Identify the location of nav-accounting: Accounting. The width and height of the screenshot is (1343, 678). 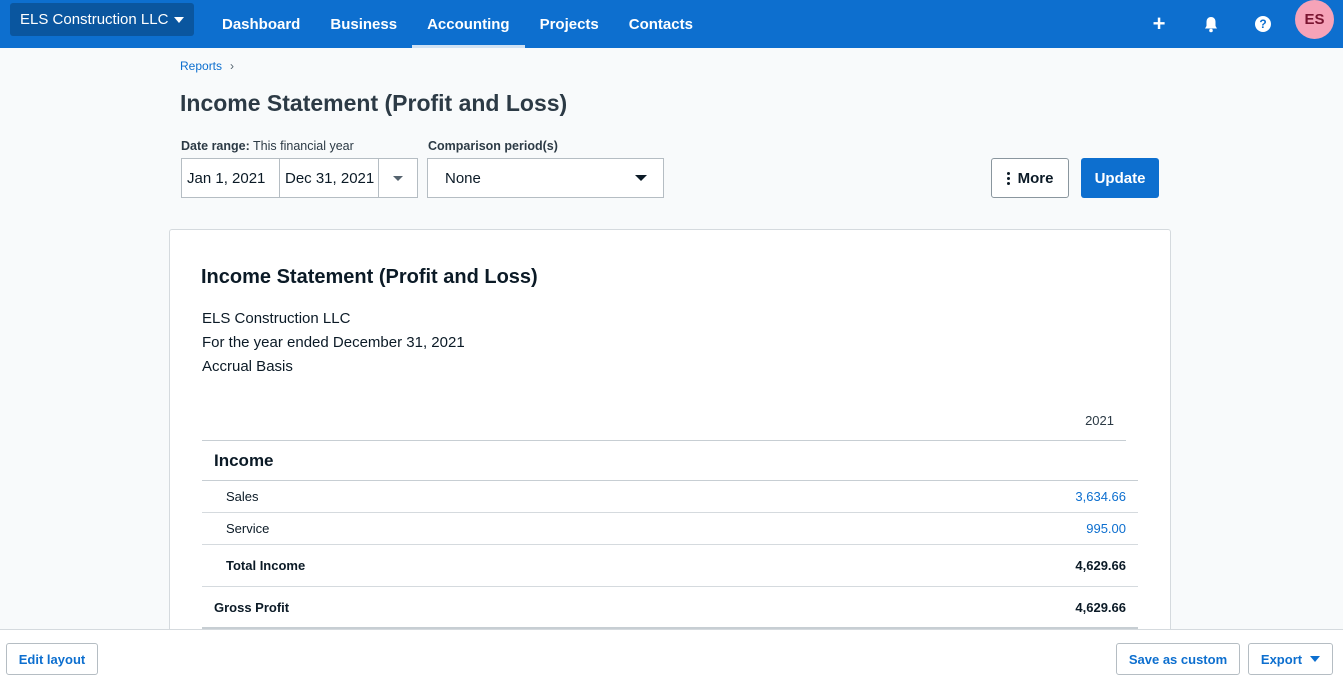
(468, 24).